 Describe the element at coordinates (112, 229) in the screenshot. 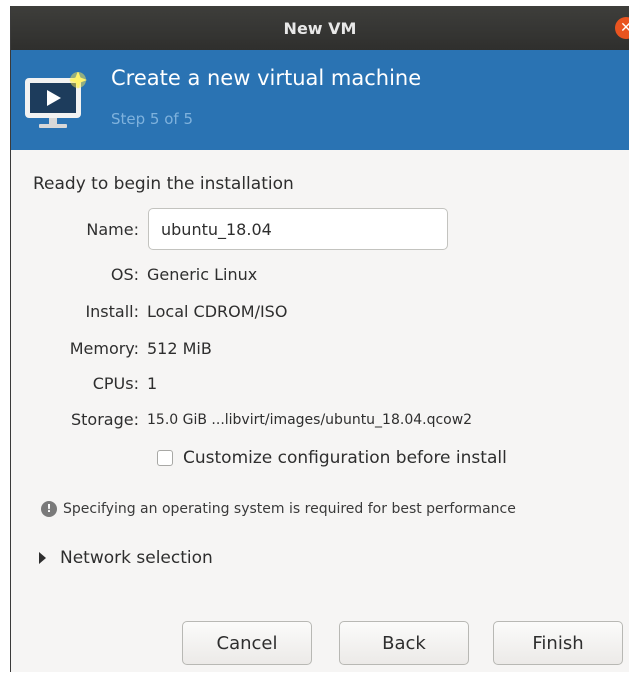

I see `name-label: Name:` at that location.